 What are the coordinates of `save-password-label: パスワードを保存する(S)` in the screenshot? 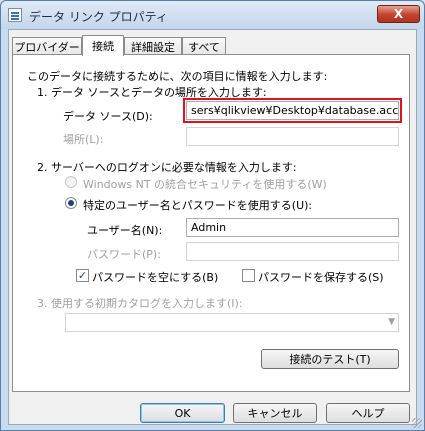 It's located at (321, 277).